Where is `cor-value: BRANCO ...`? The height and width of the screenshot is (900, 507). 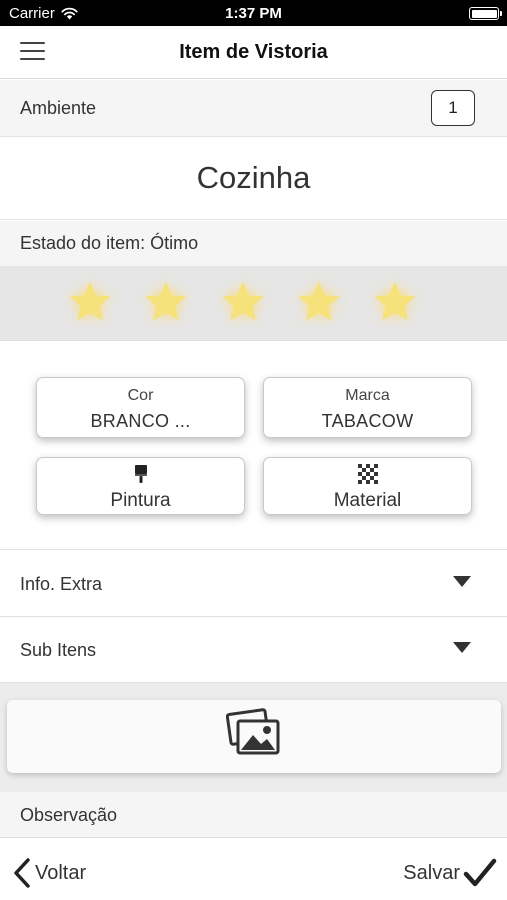
cor-value: BRANCO ... is located at coordinates (140, 421).